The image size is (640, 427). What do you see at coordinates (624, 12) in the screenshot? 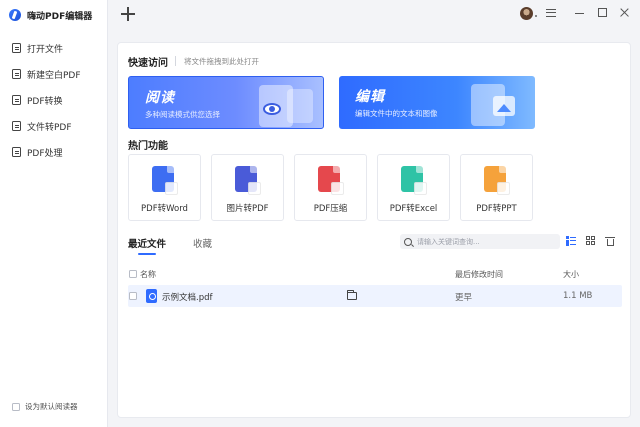
I see `window-close-button` at bounding box center [624, 12].